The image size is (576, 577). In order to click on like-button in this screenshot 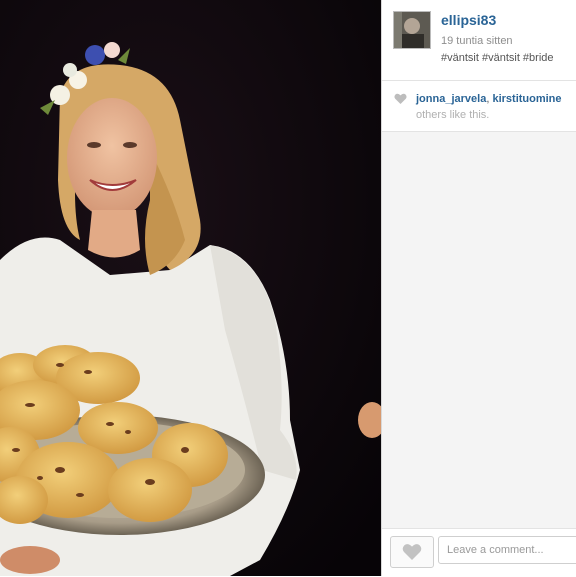, I will do `click(412, 552)`.